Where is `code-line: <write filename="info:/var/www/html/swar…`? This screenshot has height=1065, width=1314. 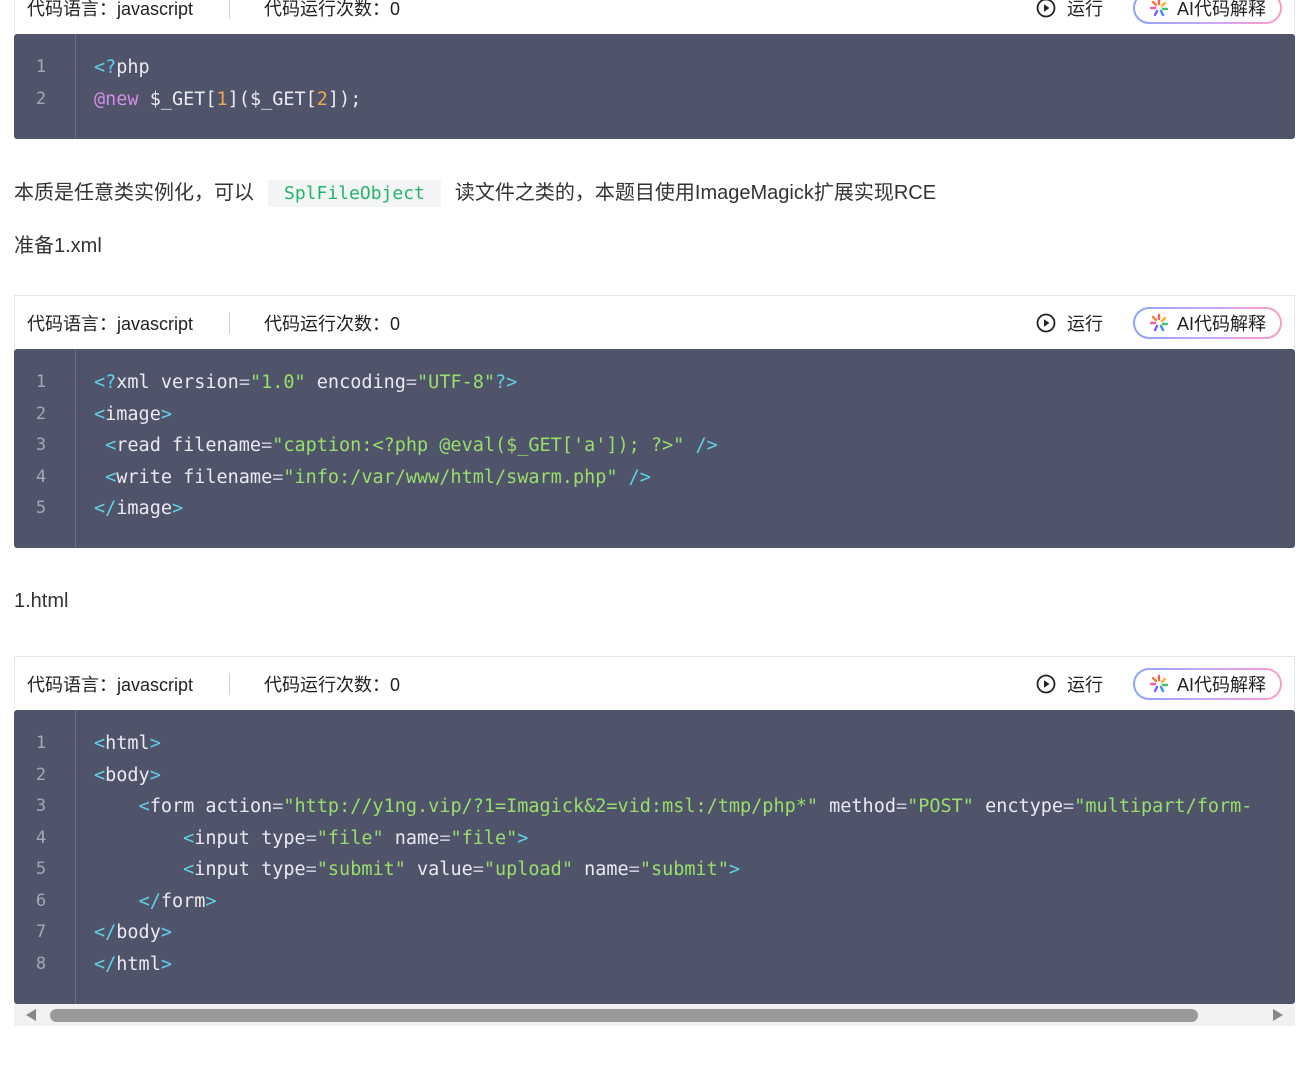 code-line: <write filename="info:/var/www/html/swar… is located at coordinates (372, 477).